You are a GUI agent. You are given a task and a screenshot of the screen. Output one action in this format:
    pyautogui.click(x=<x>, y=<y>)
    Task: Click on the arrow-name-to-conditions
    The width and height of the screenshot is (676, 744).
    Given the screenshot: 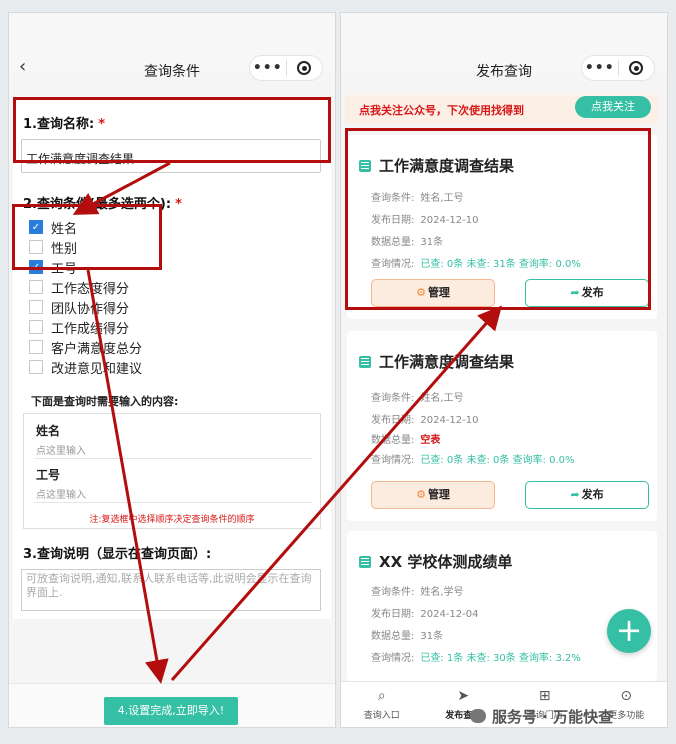 What is the action you would take?
    pyautogui.click(x=121, y=188)
    